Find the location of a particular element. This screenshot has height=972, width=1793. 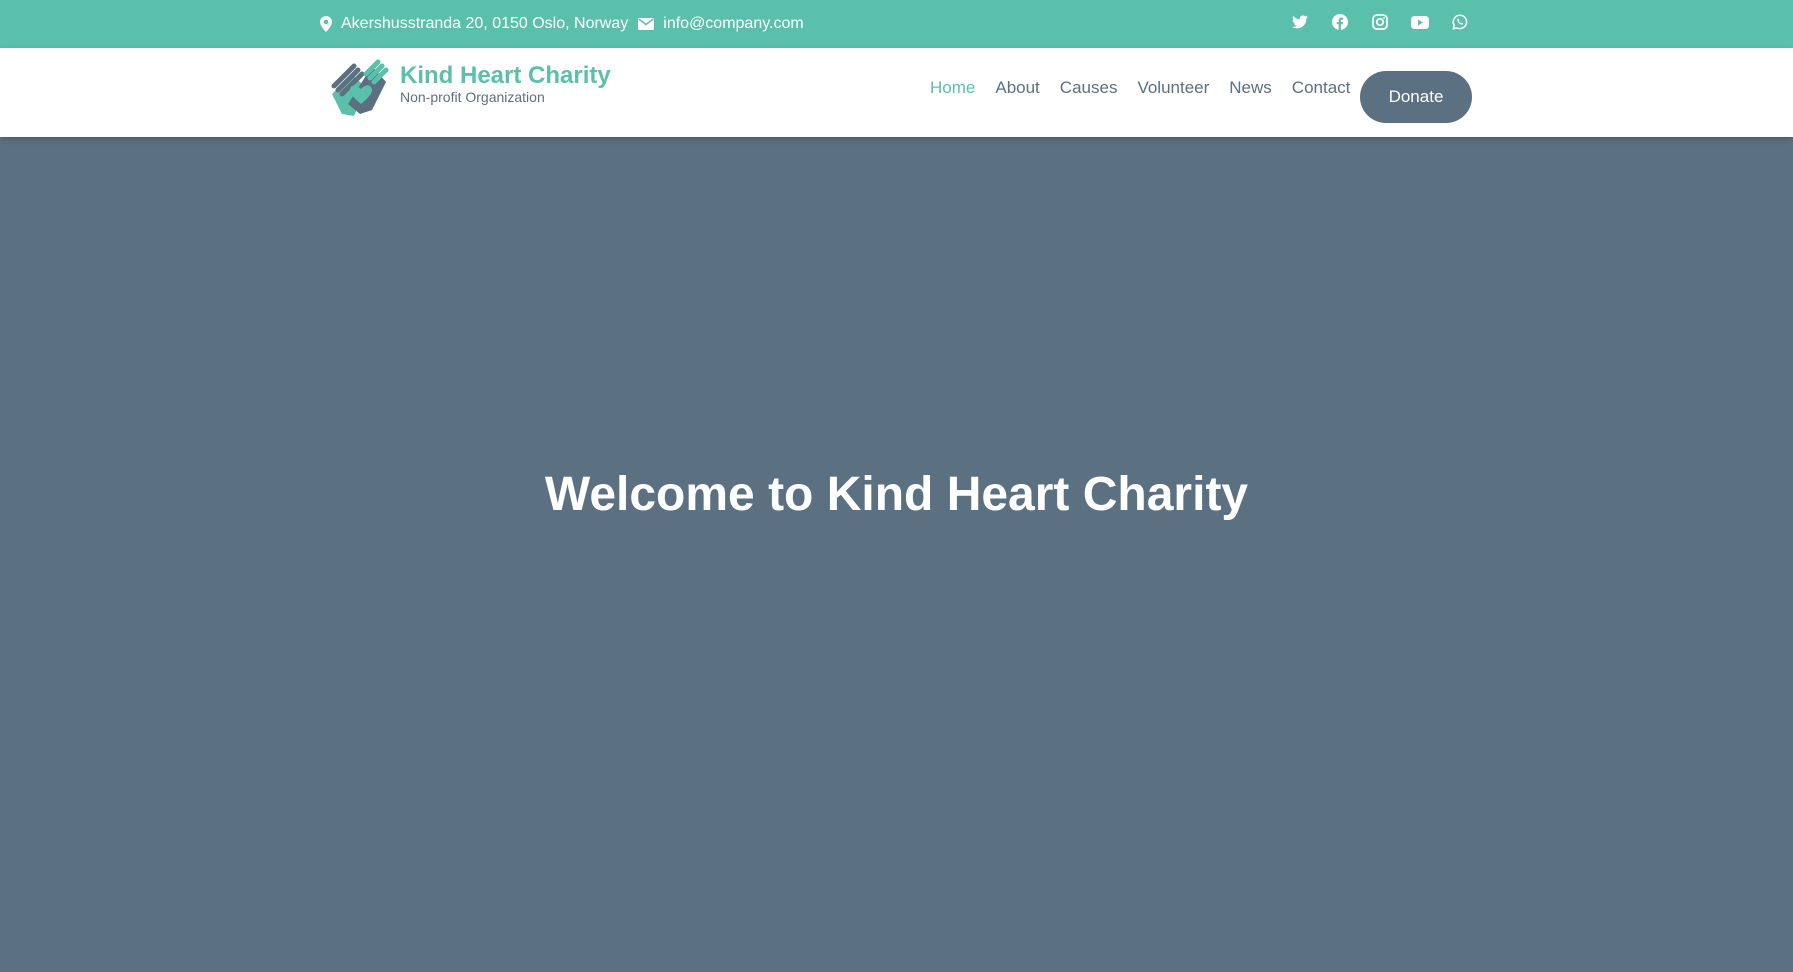

email-item: info@company.com is located at coordinates (721, 24).